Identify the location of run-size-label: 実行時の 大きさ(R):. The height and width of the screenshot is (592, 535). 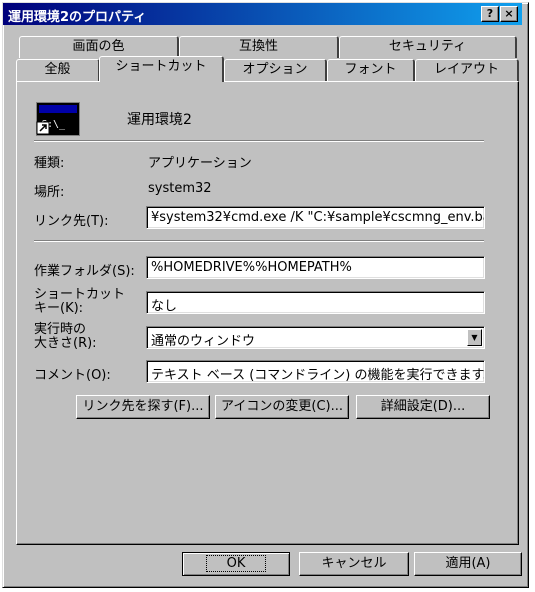
(65, 337).